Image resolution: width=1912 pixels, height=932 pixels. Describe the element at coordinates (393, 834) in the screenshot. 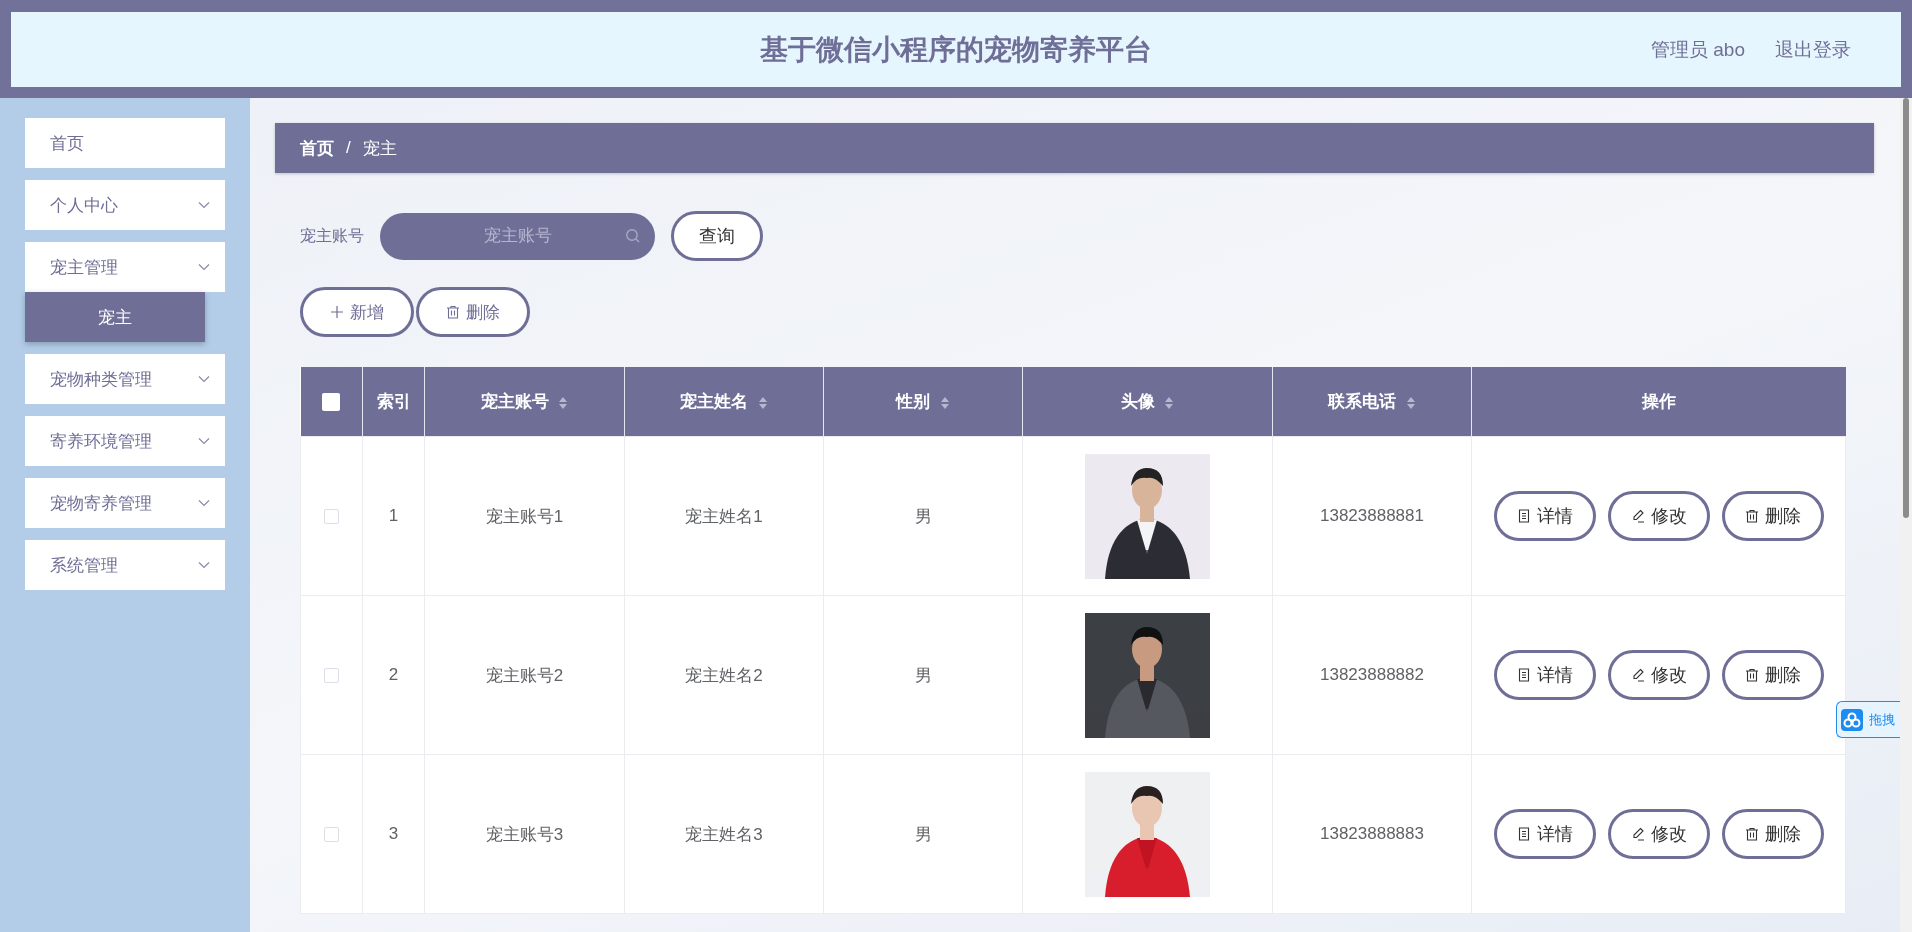

I see `table-cell: 3` at that location.